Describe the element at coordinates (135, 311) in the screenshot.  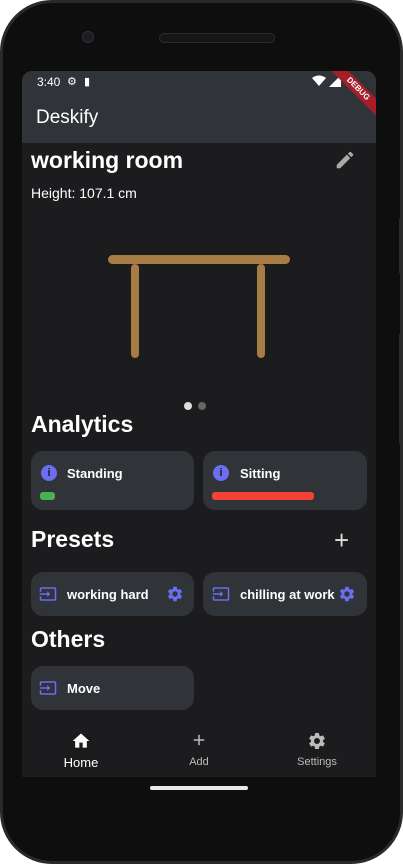
I see `desk-leg-left` at that location.